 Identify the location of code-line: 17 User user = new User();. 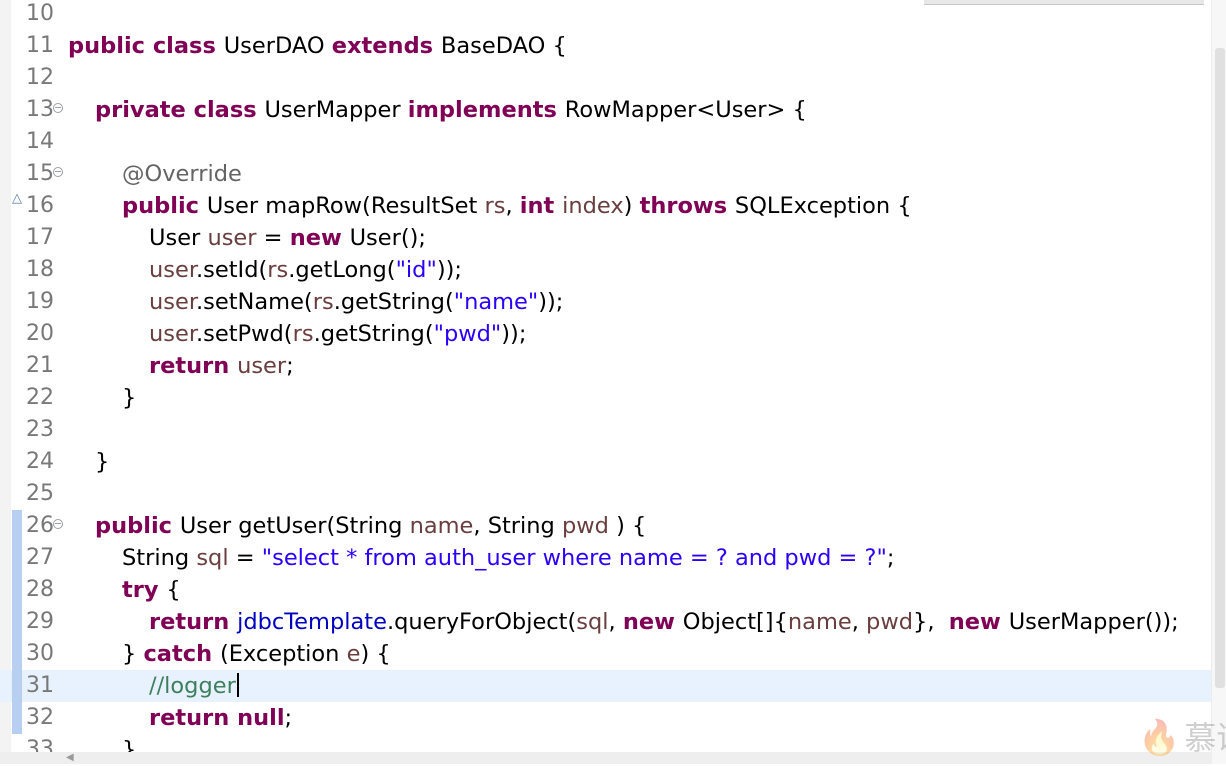
(606, 238).